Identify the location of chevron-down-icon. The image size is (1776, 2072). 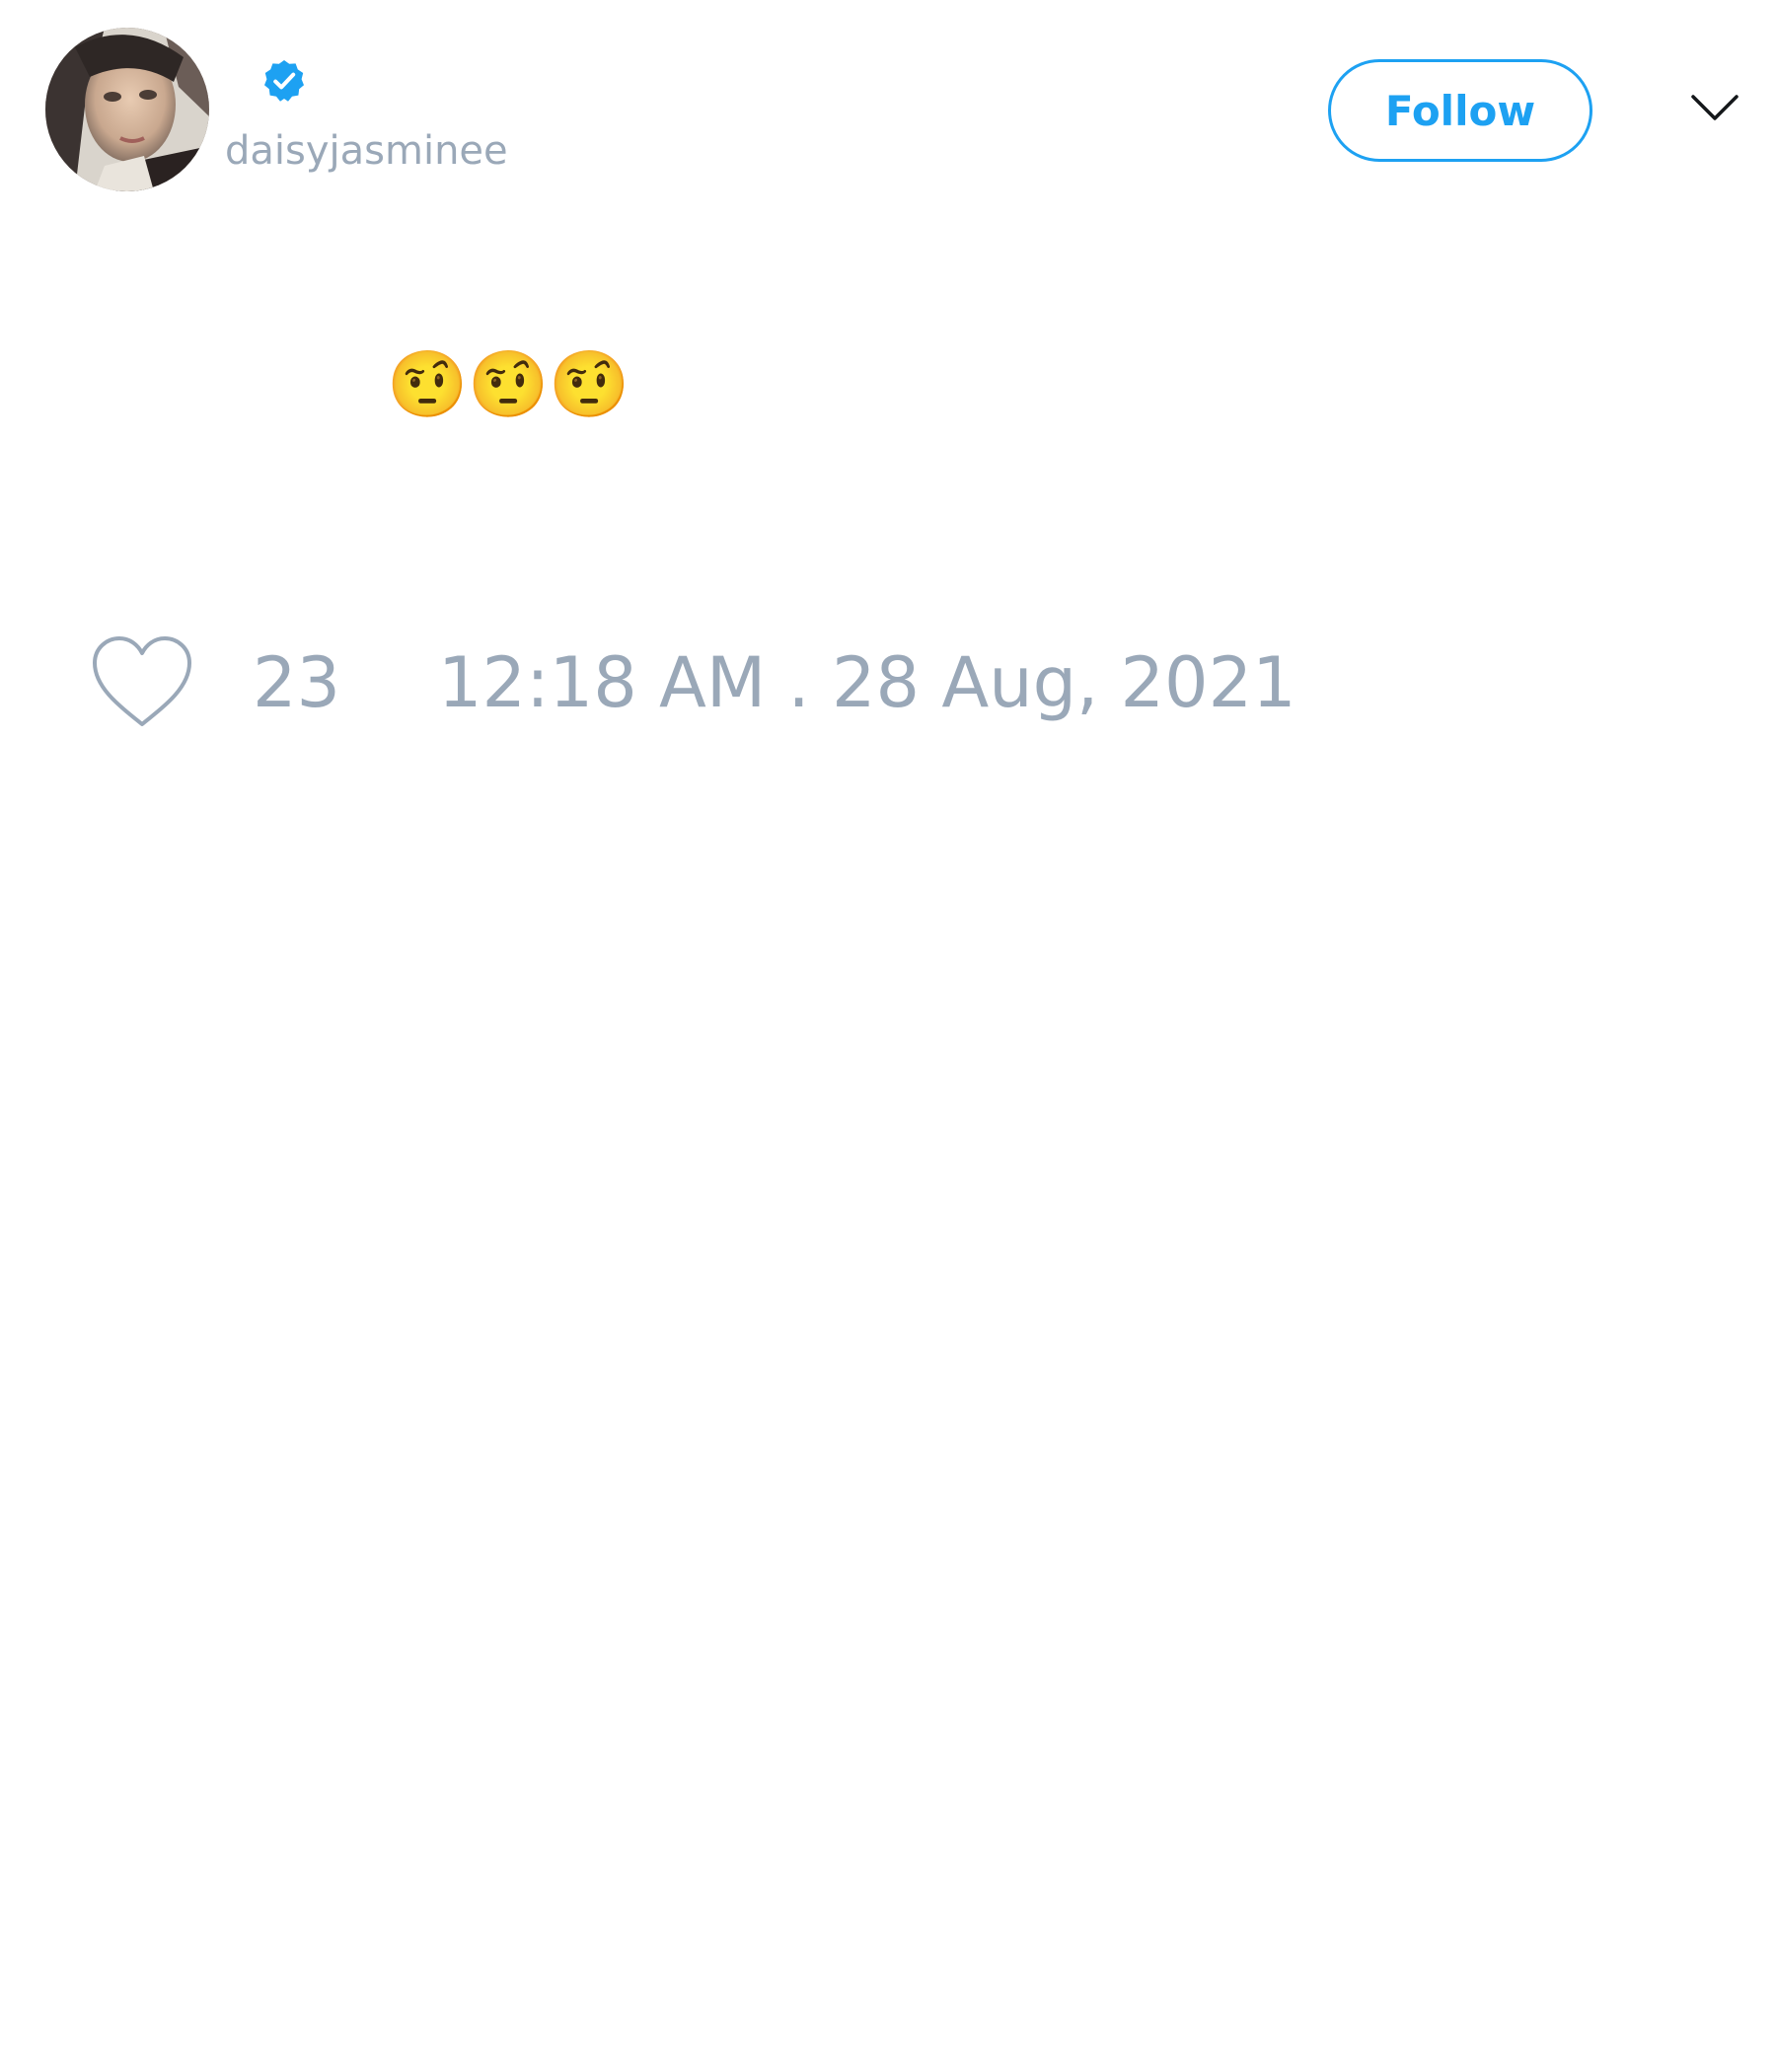
(1714, 109).